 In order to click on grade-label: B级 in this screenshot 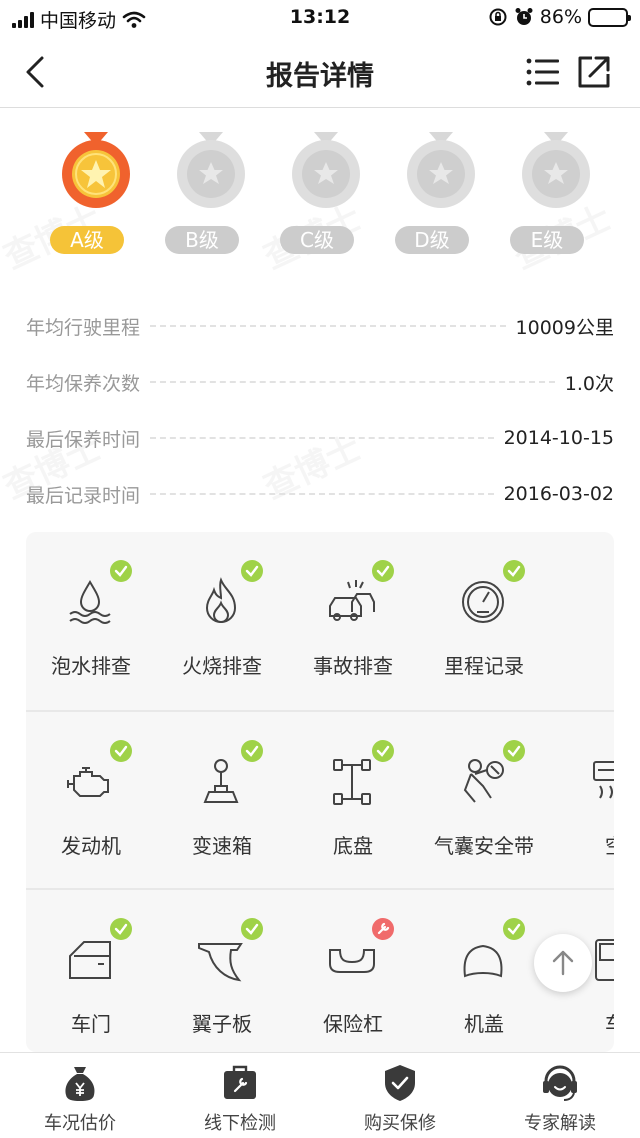, I will do `click(202, 240)`.